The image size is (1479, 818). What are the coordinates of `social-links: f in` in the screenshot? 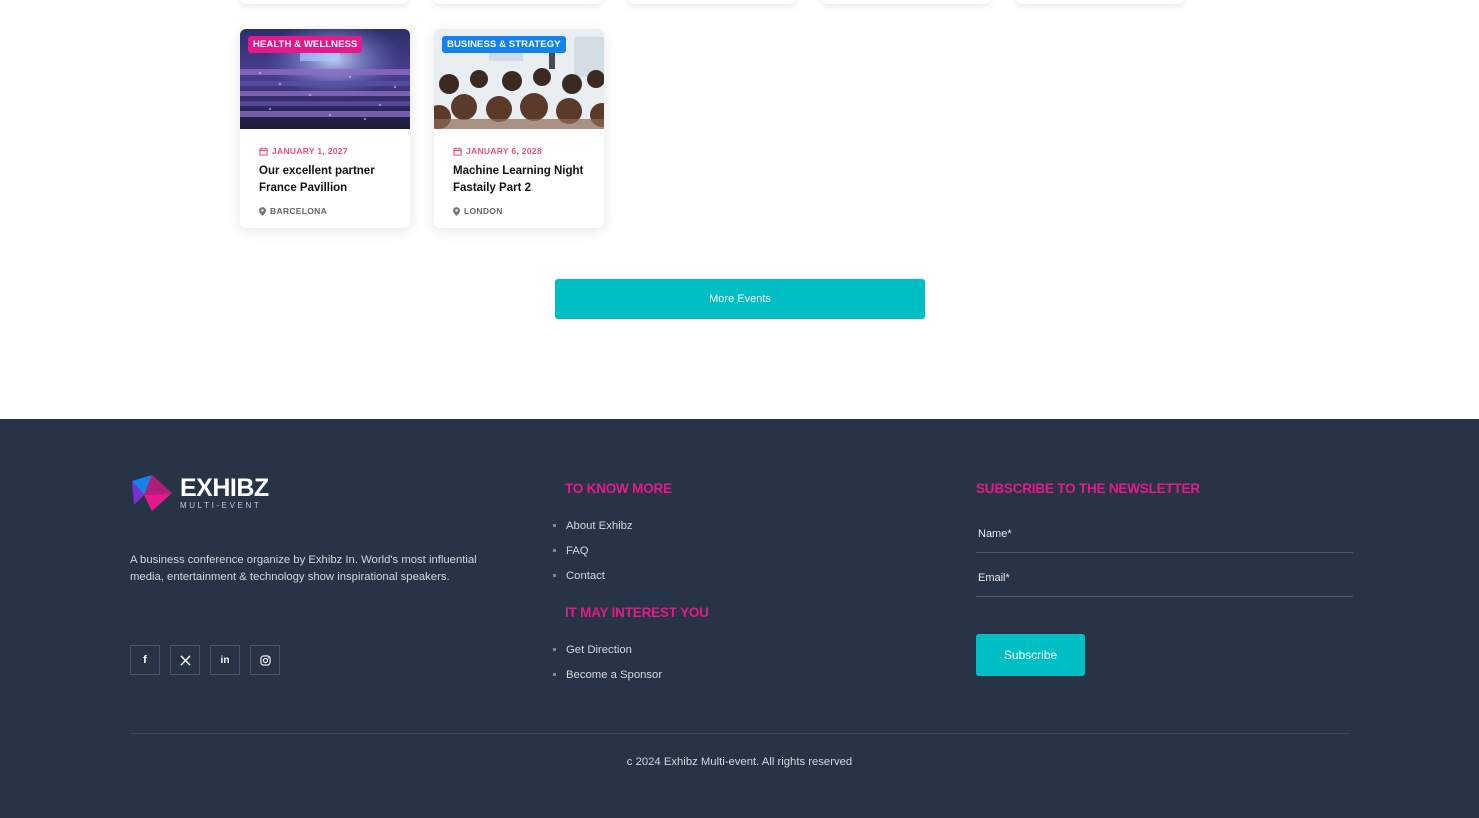 It's located at (205, 660).